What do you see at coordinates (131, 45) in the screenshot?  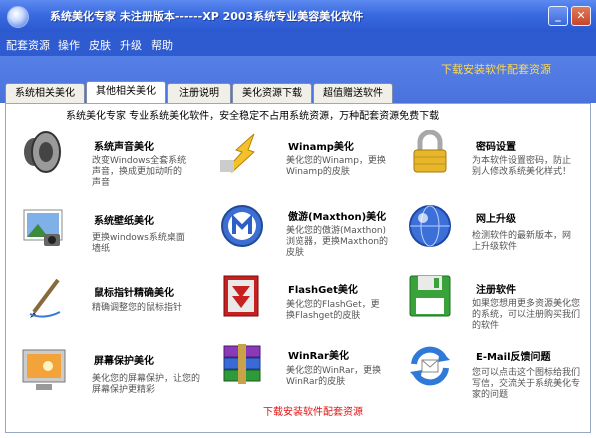 I see `menu-item-upgrade: 升级` at bounding box center [131, 45].